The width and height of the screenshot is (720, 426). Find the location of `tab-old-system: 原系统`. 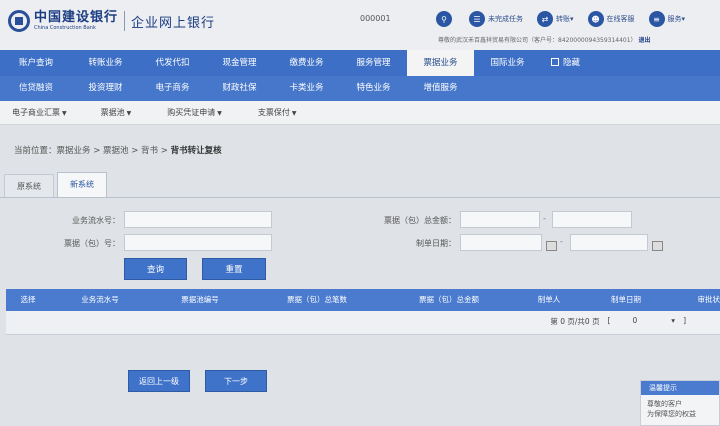

tab-old-system: 原系统 is located at coordinates (29, 186).